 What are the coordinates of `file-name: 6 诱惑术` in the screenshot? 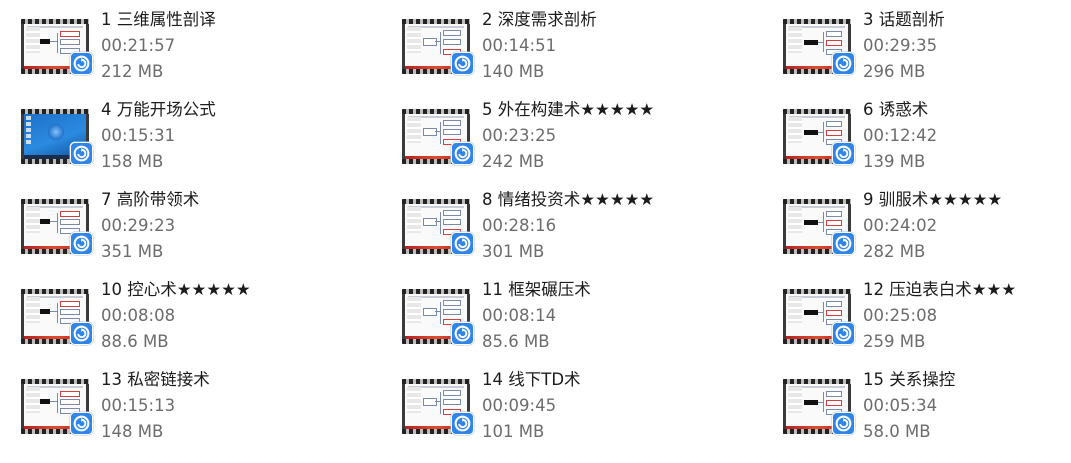 It's located at (896, 109).